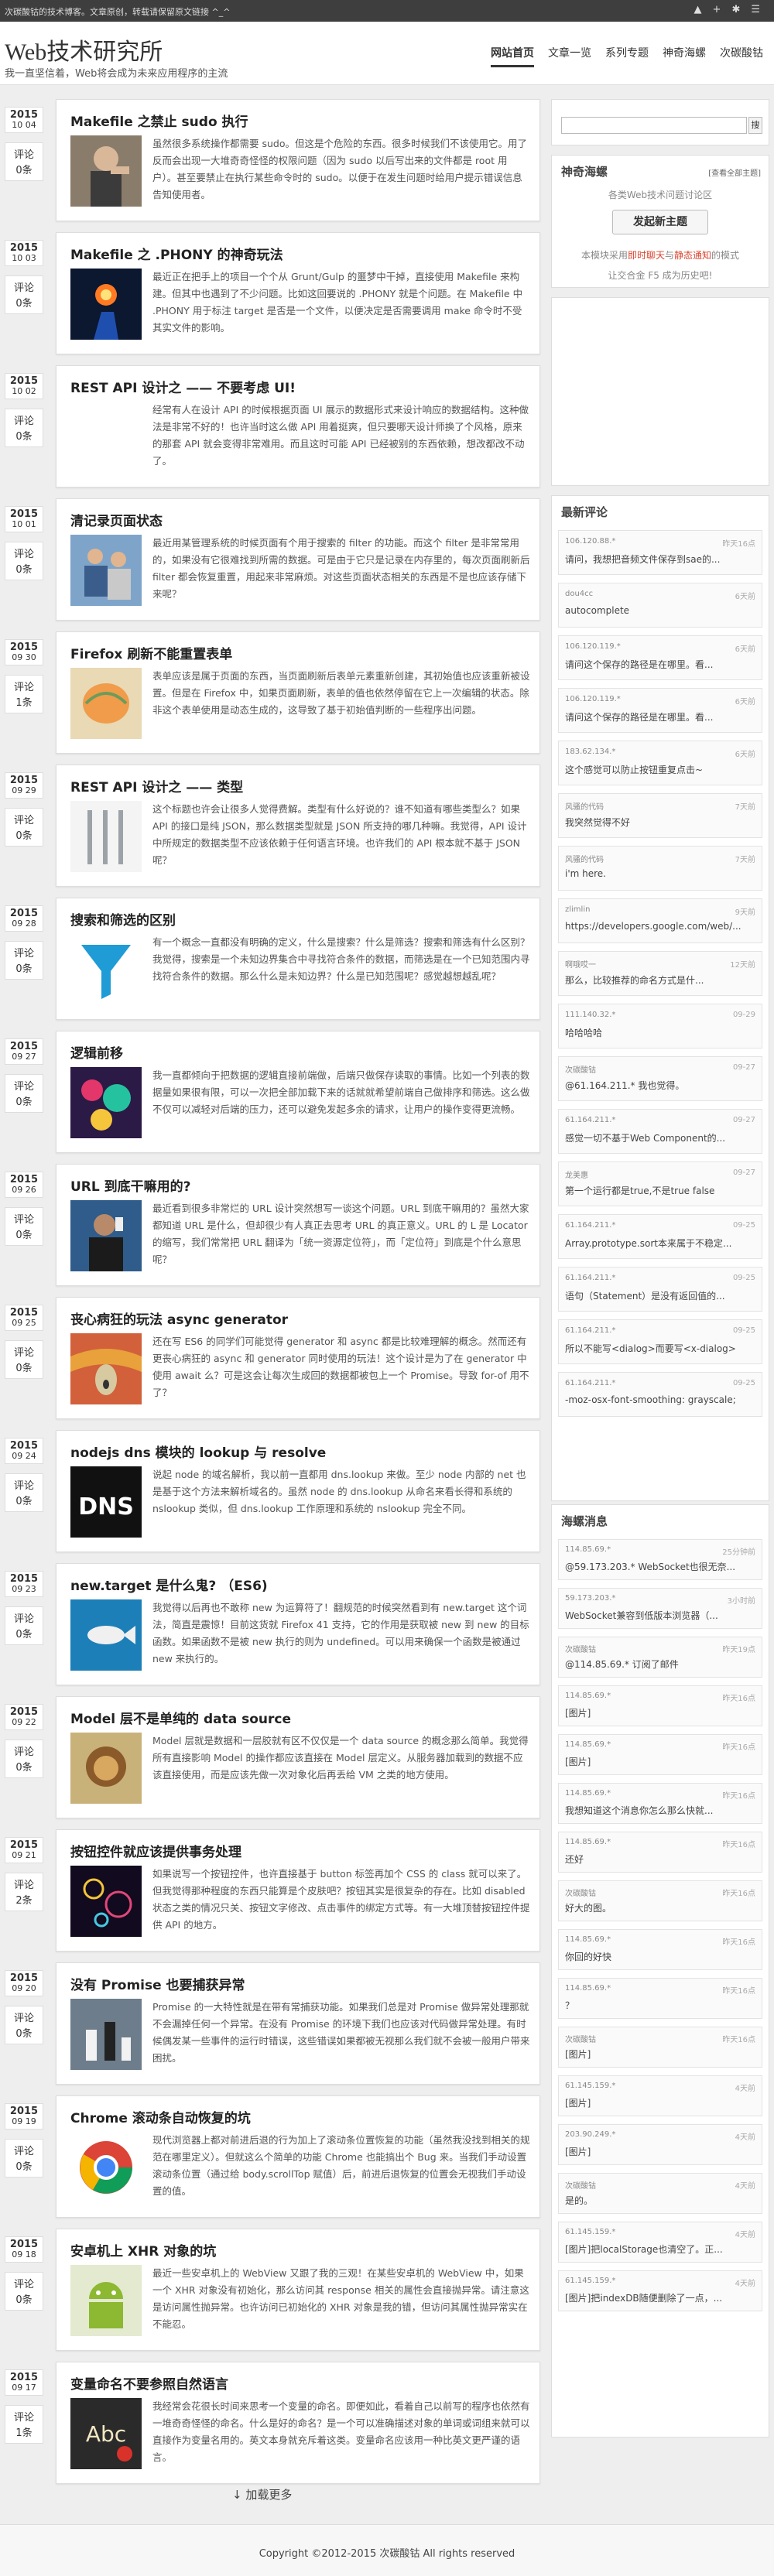 The image size is (774, 2576). Describe the element at coordinates (741, 56) in the screenshot. I see `nav-author: 次碳酸钴` at that location.